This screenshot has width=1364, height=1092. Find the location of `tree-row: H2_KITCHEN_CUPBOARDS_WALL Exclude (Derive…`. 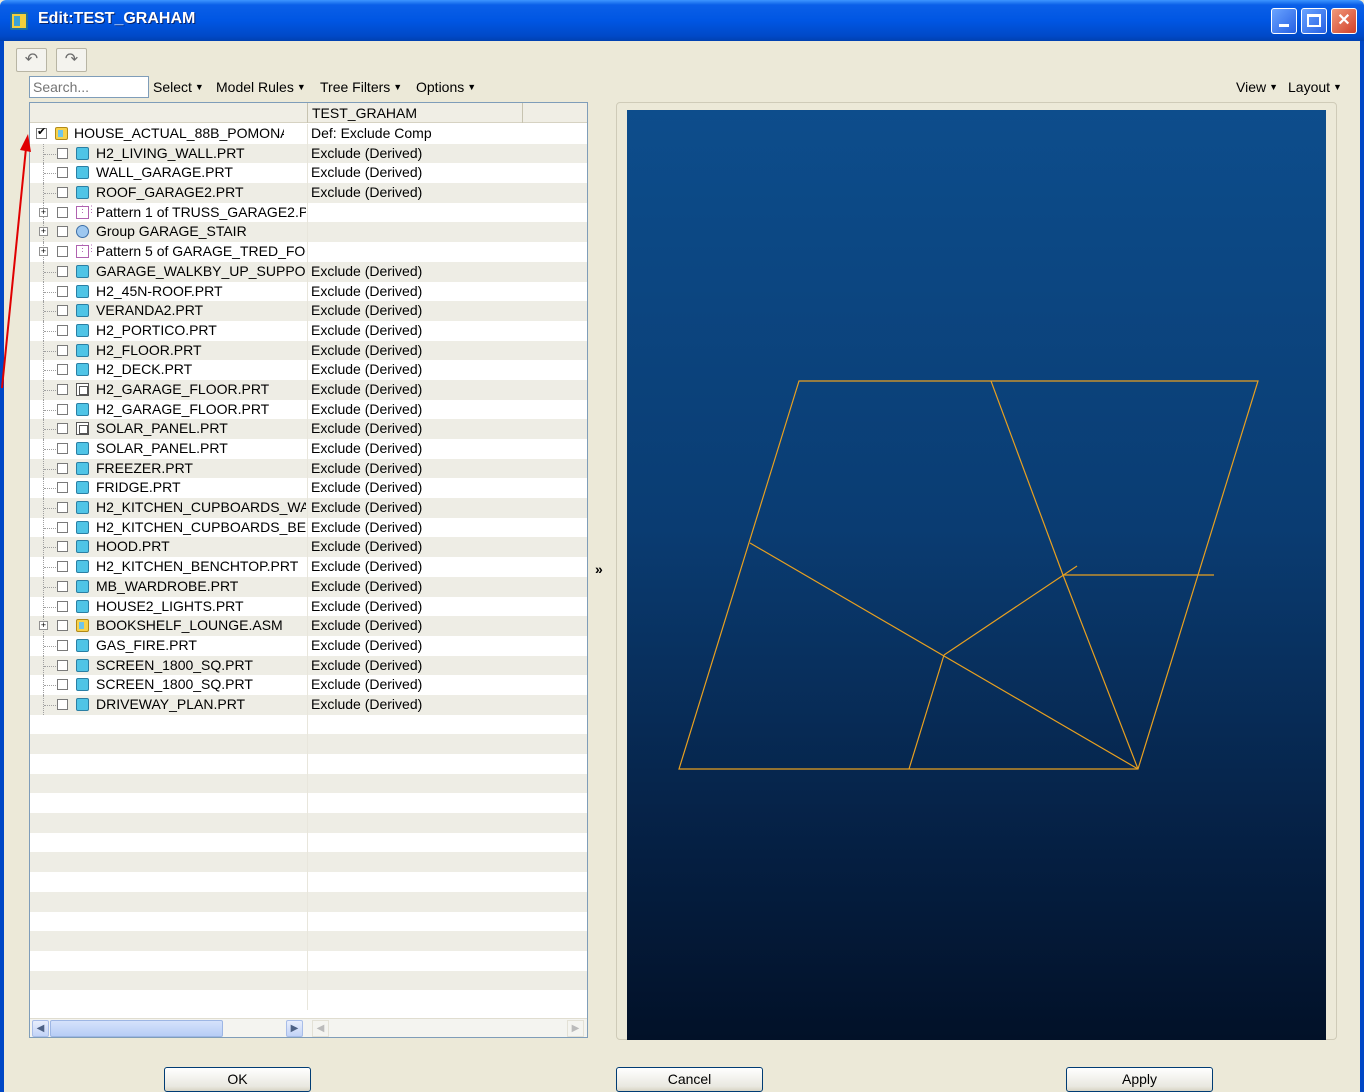

tree-row: H2_KITCHEN_CUPBOARDS_WALL Exclude (Derive… is located at coordinates (308, 508).